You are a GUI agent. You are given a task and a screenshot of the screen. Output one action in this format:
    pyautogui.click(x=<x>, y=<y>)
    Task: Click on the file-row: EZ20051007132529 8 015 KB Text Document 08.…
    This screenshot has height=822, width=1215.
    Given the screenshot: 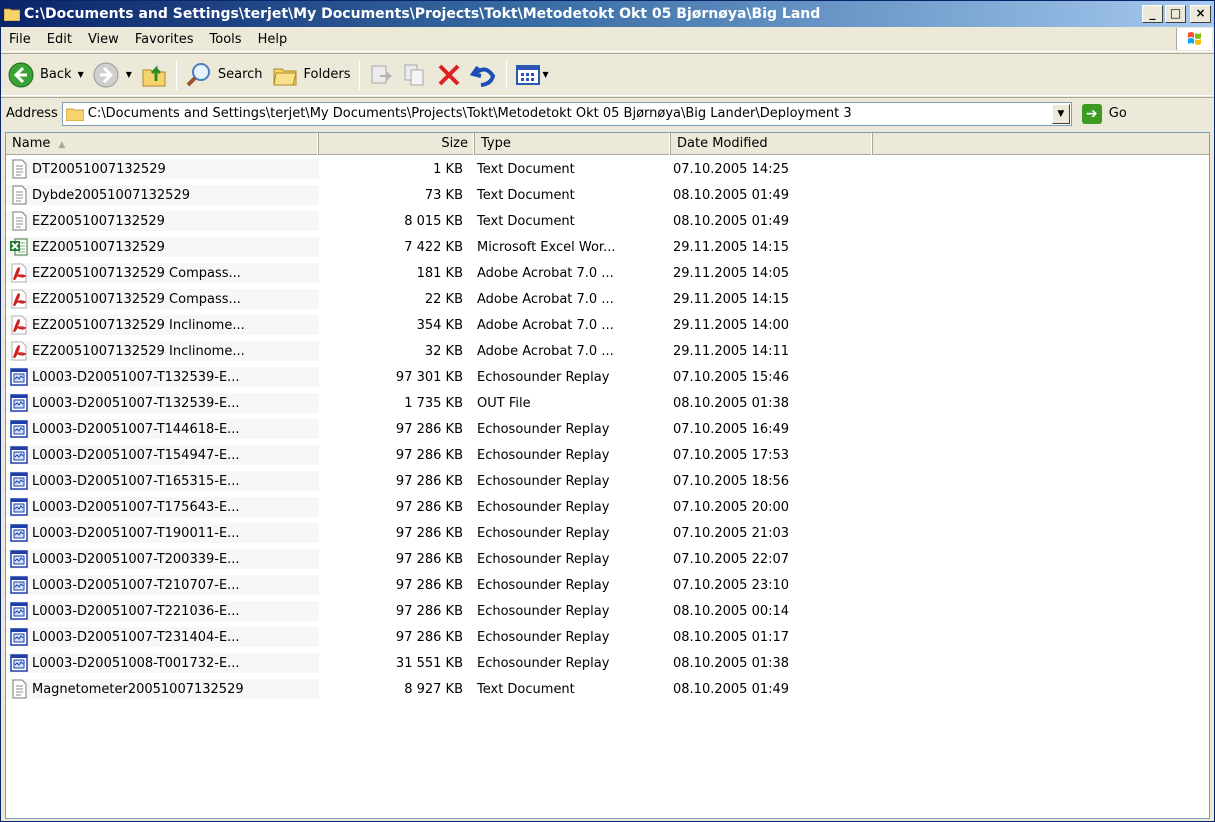 What is the action you would take?
    pyautogui.click(x=607, y=221)
    